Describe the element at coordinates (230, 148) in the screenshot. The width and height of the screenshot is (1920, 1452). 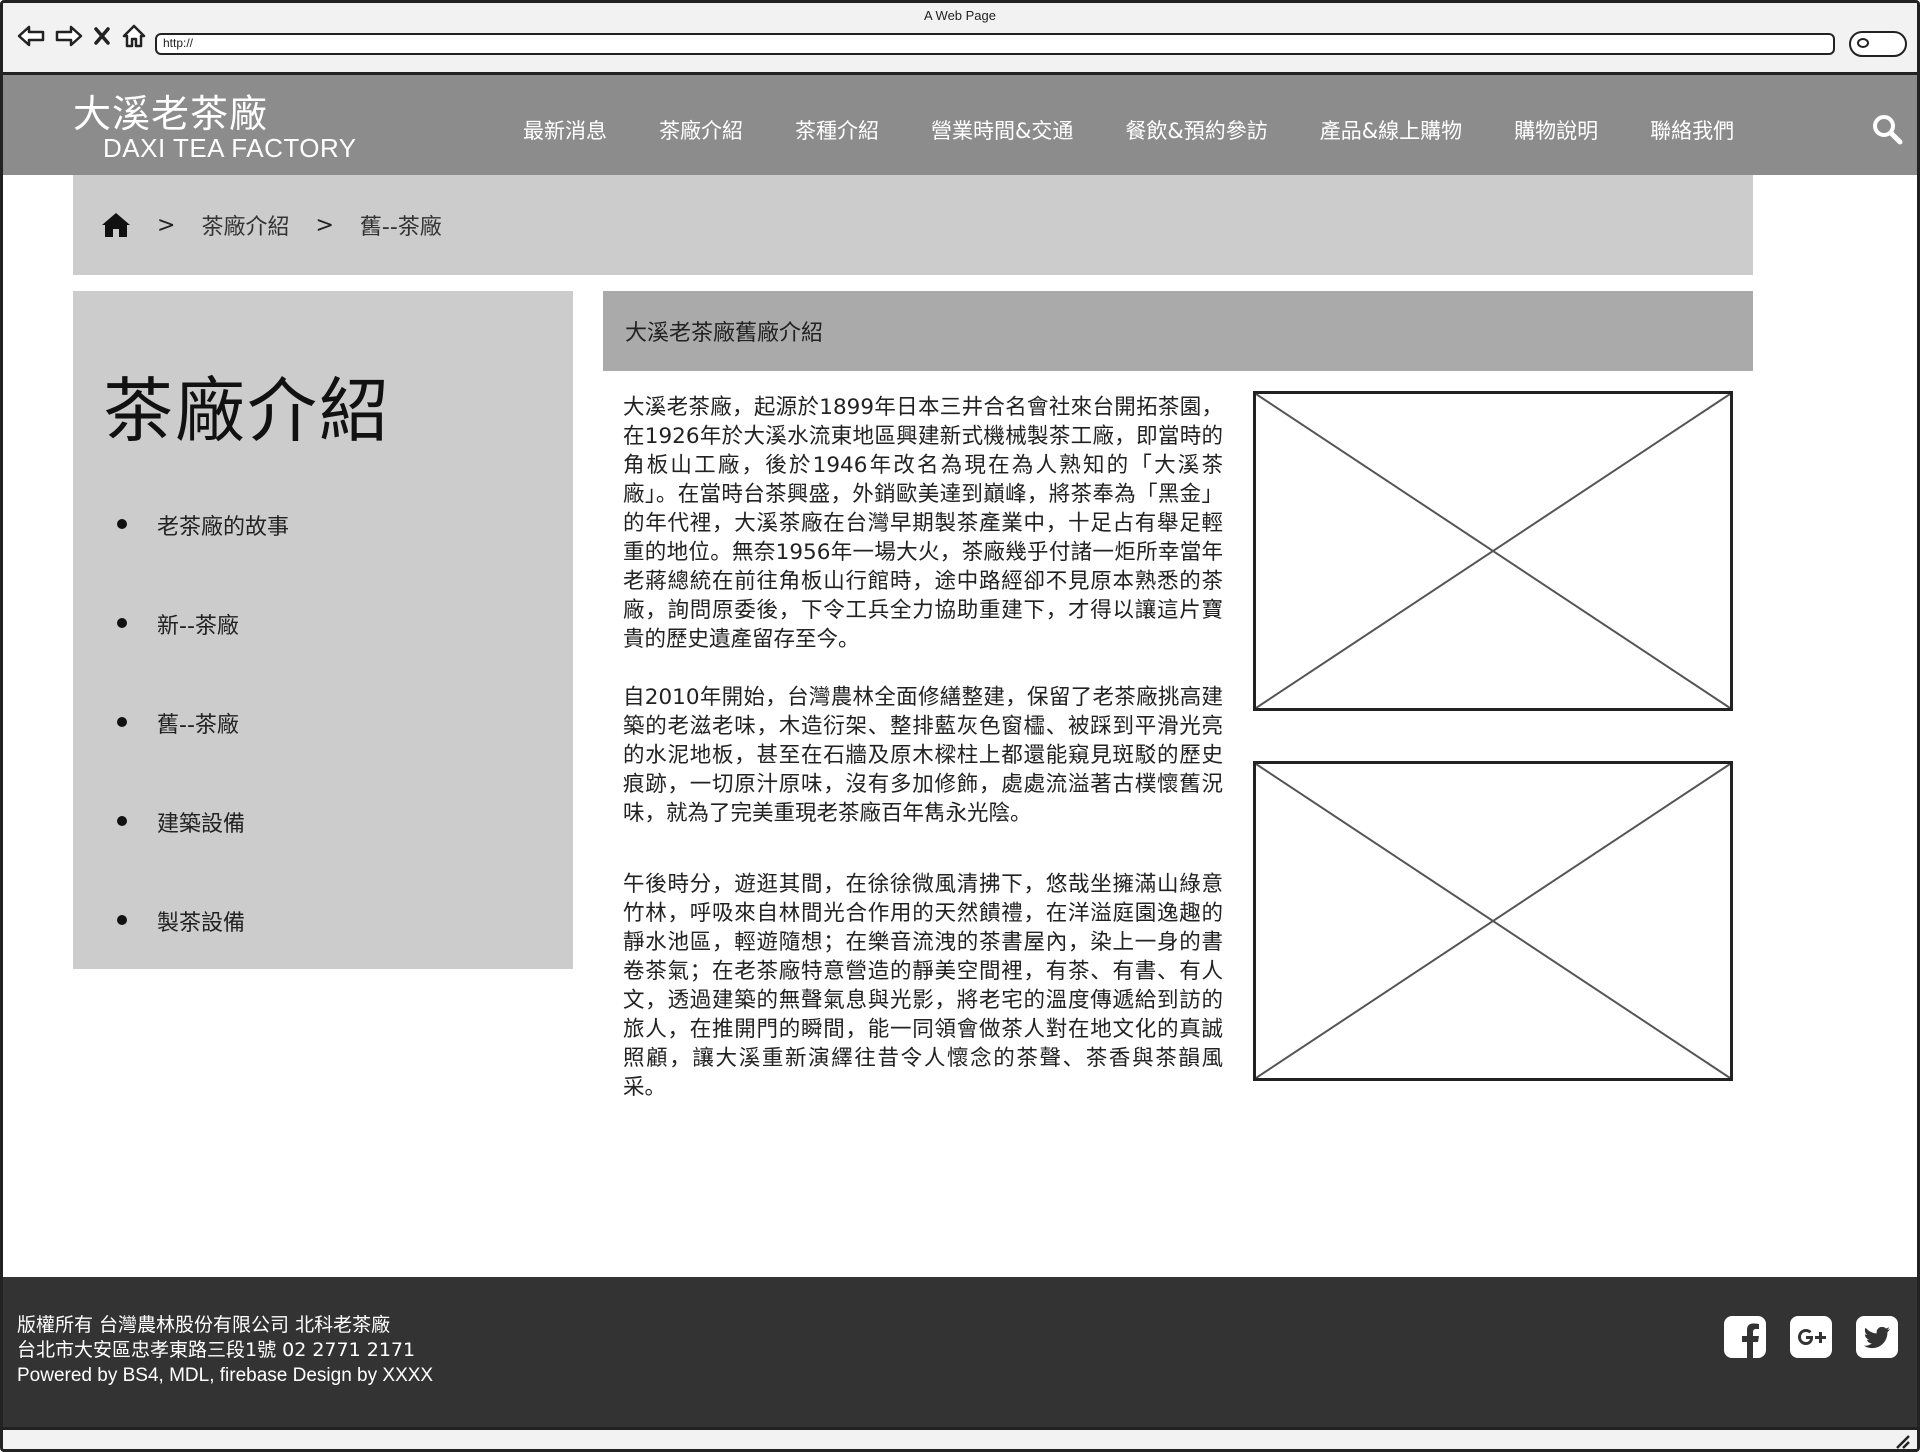
I see `logo-english: DAXI TEA FACTORY` at that location.